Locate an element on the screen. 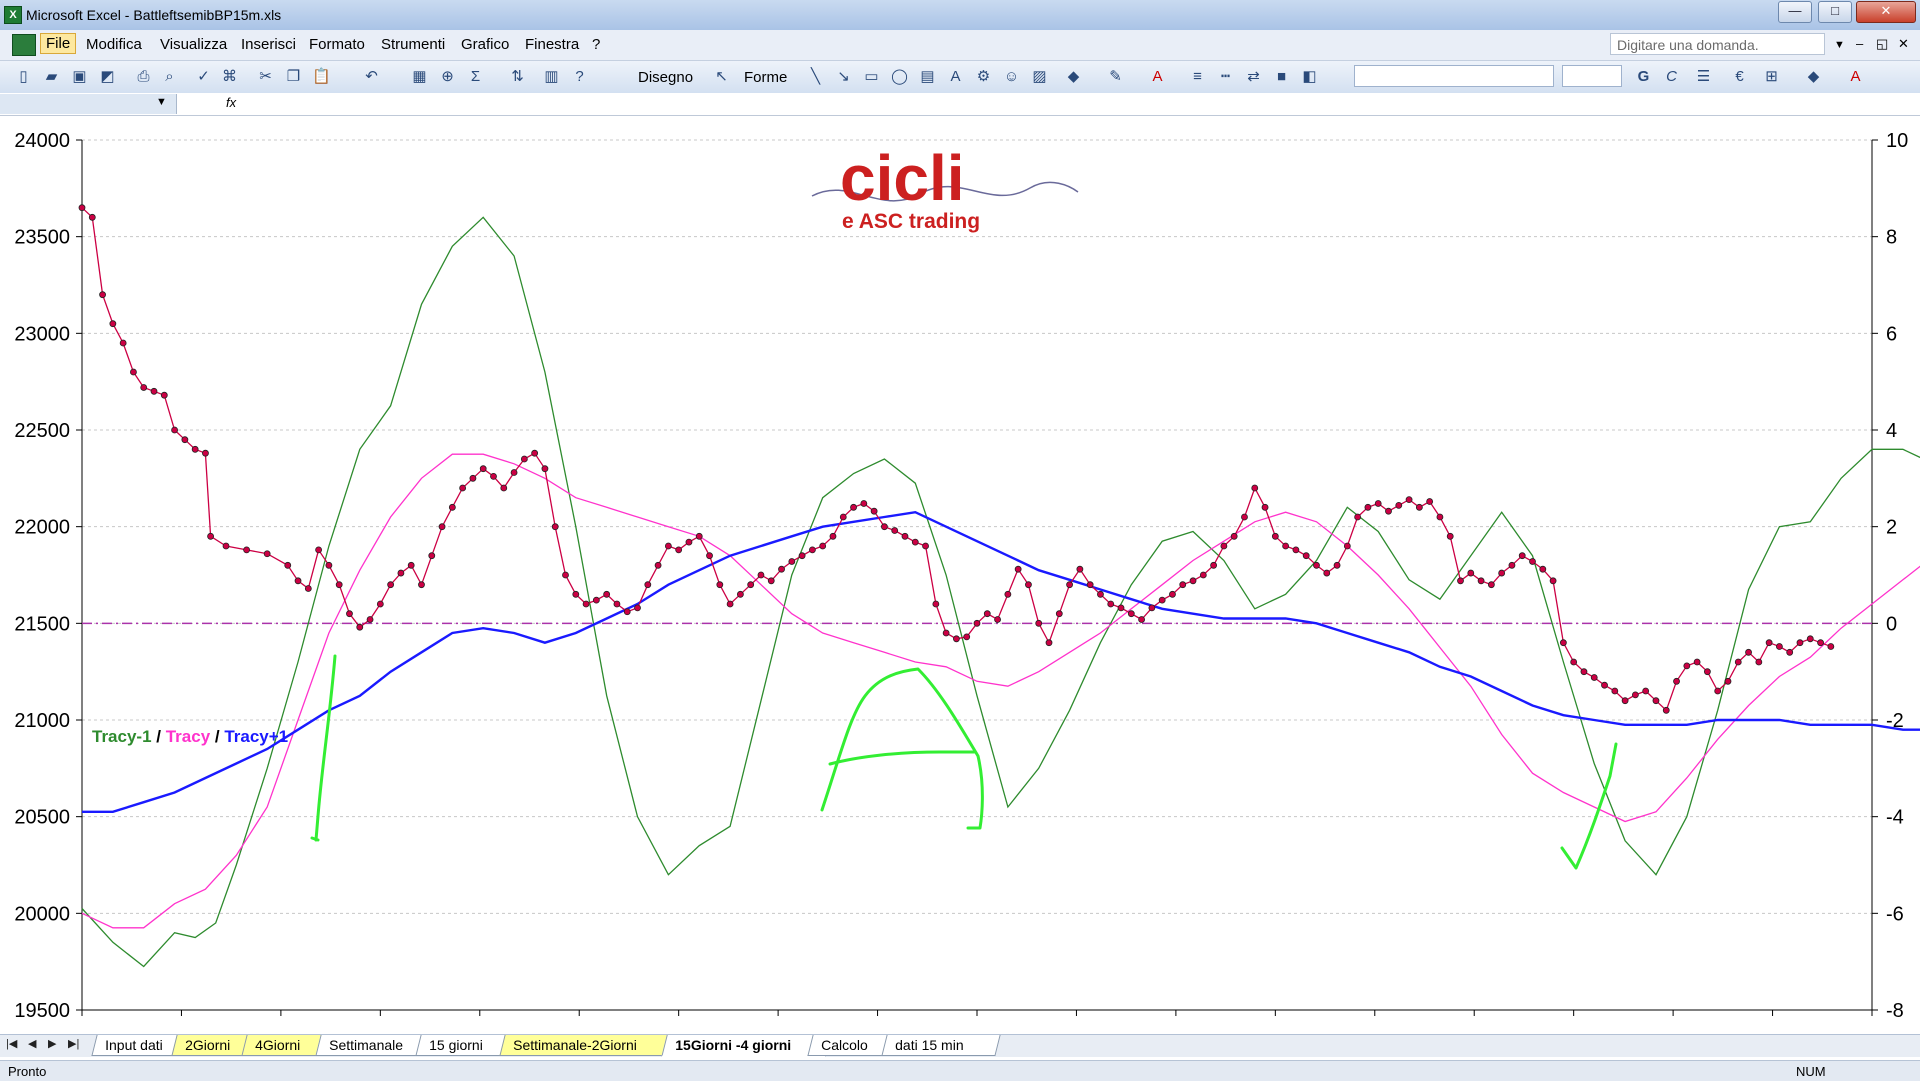 This screenshot has height=1081, width=1920. fill-color-icon: ◆ is located at coordinates (1073, 76).